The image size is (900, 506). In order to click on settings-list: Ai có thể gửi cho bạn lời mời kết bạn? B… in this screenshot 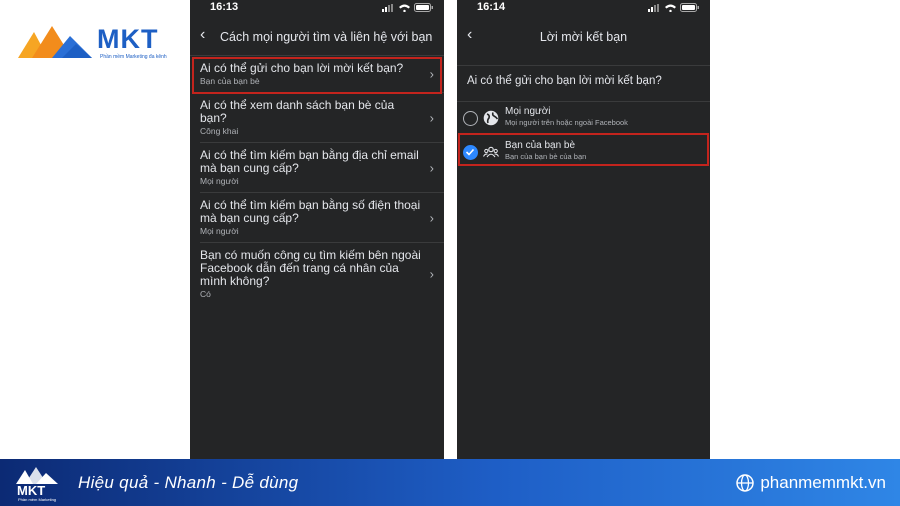, I will do `click(317, 180)`.